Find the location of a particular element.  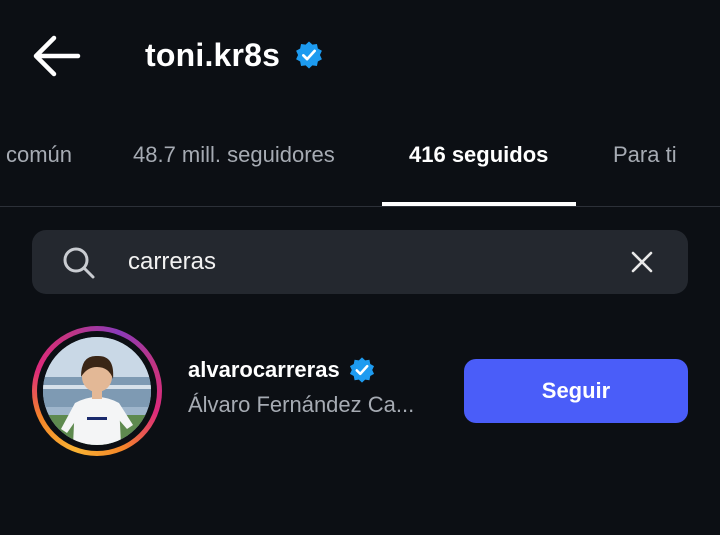

tab-following: 416 seguidos is located at coordinates (478, 155).